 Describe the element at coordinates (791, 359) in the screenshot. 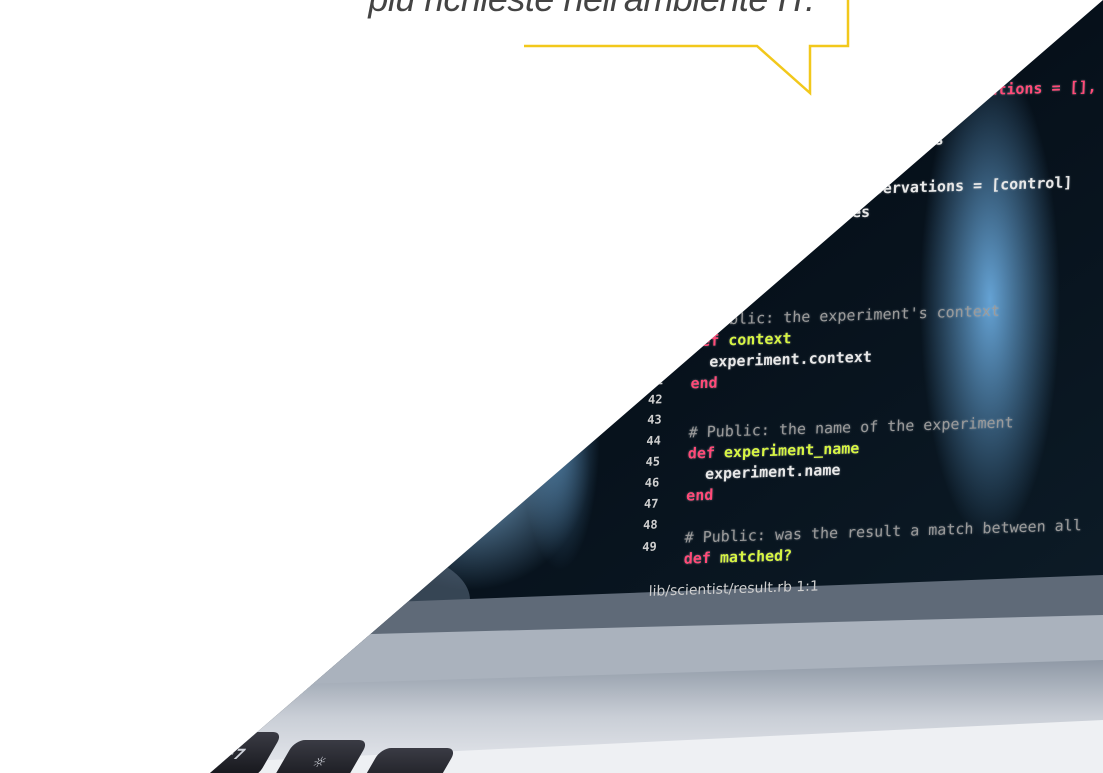

I see `code-body-context: experiment.context` at that location.